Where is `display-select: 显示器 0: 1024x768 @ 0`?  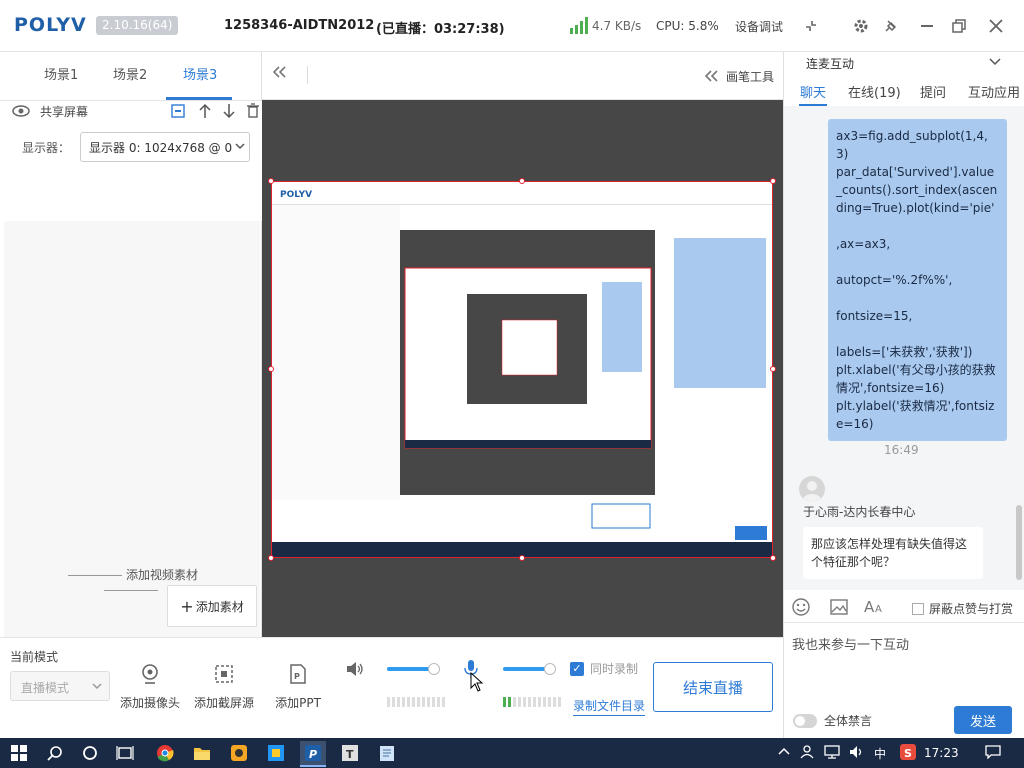 display-select: 显示器 0: 1024x768 @ 0 is located at coordinates (165, 147).